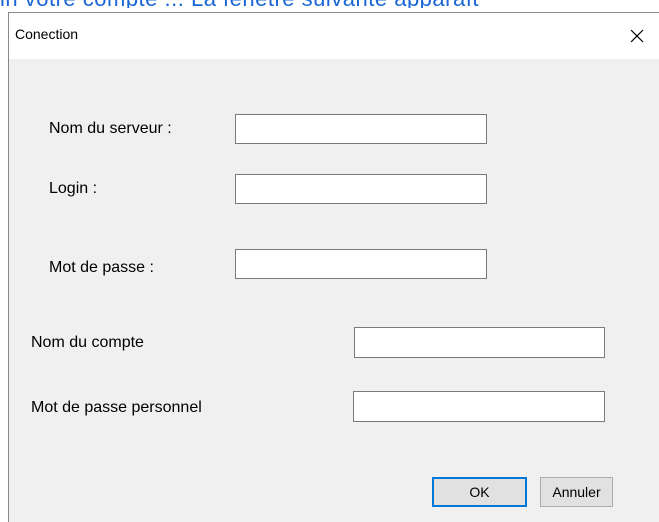 The height and width of the screenshot is (522, 659). What do you see at coordinates (479, 406) in the screenshot?
I see `personal-password-input` at bounding box center [479, 406].